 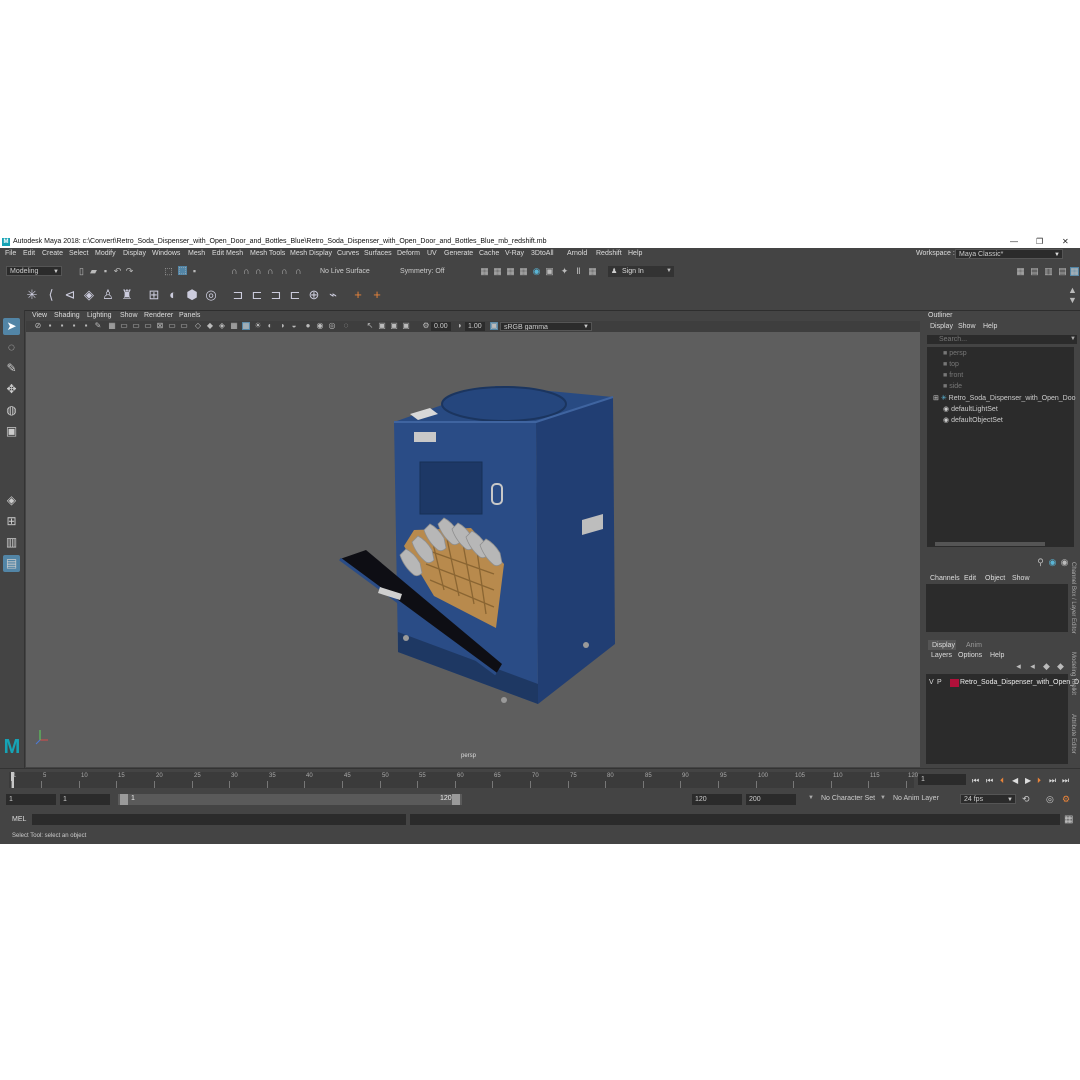 What do you see at coordinates (345, 271) in the screenshot?
I see `live-surface-label: No Live Surface` at bounding box center [345, 271].